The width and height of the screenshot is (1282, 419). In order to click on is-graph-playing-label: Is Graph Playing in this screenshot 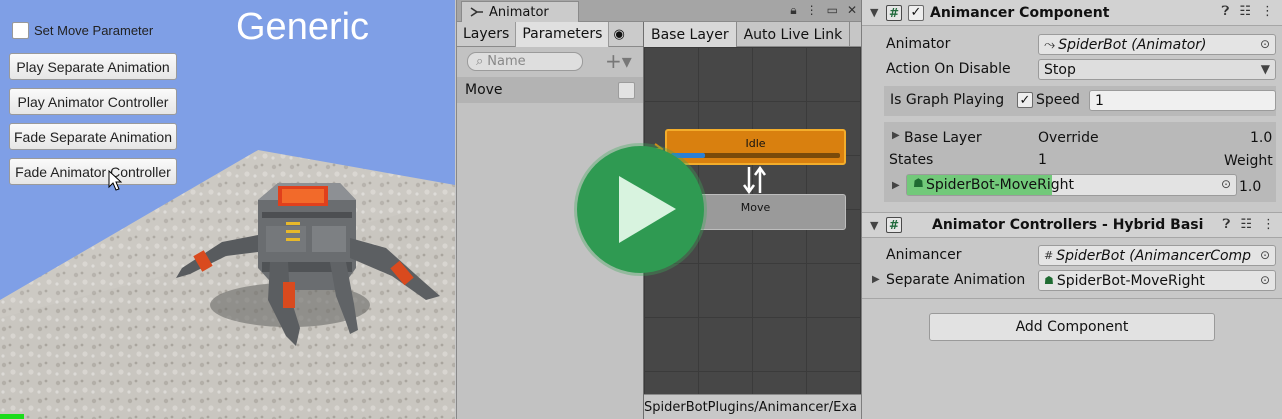, I will do `click(947, 100)`.